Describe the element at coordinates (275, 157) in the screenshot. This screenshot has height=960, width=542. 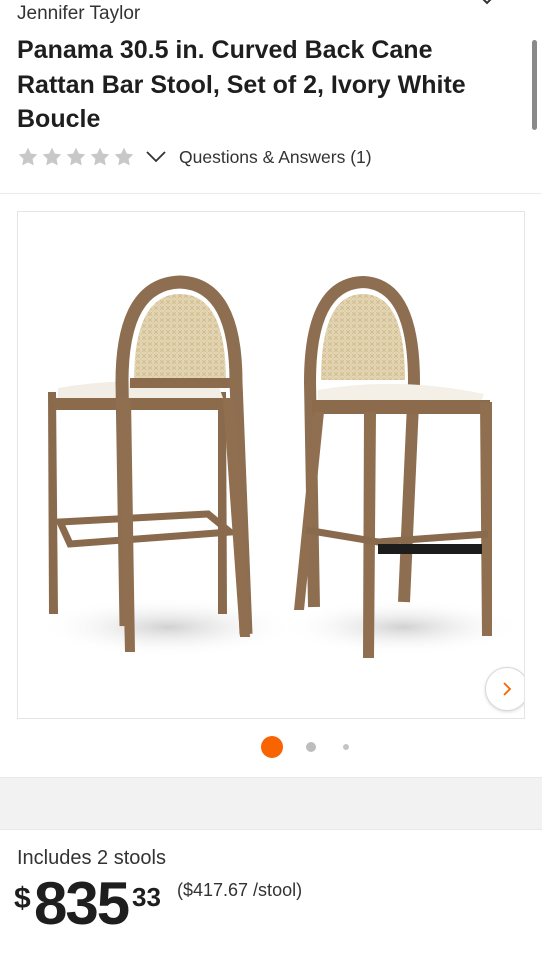
I see `questions-answers-link: Questions & Answers (1)` at that location.